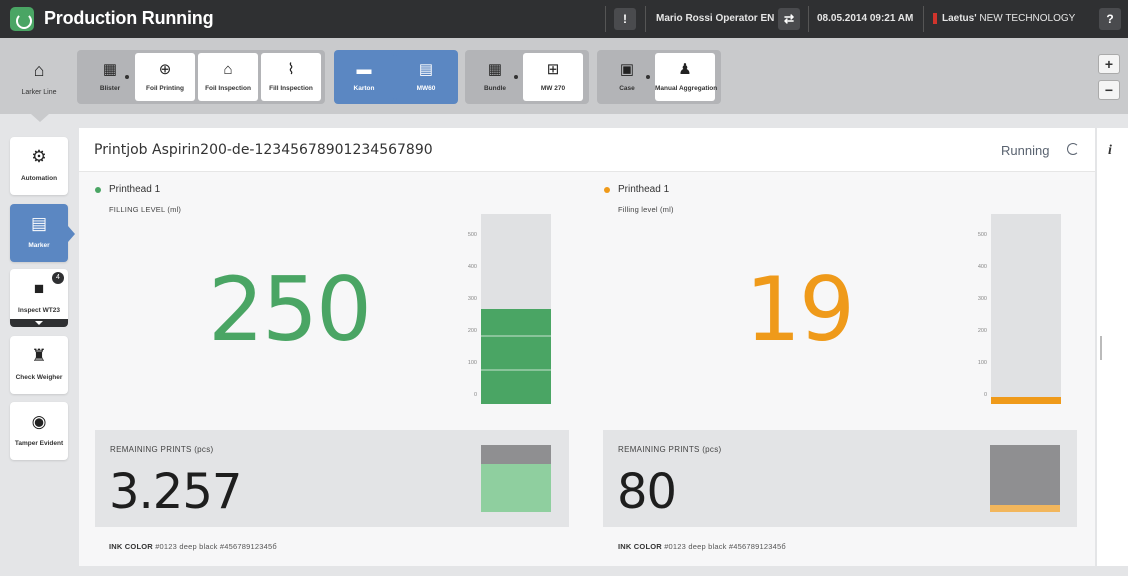 This screenshot has height=576, width=1128. I want to click on sidebar-item-tamper-evident: ◉ Tamper Evident, so click(39, 431).